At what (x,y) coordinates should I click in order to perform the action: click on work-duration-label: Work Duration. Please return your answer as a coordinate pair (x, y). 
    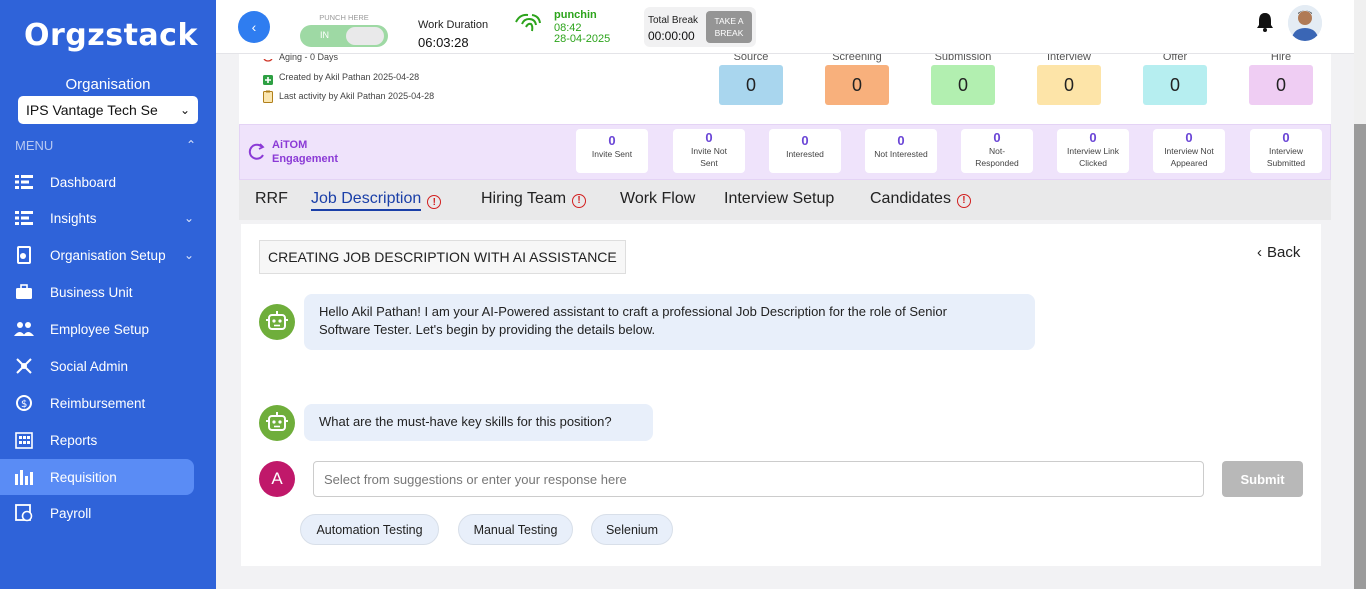
    Looking at the image, I should click on (453, 25).